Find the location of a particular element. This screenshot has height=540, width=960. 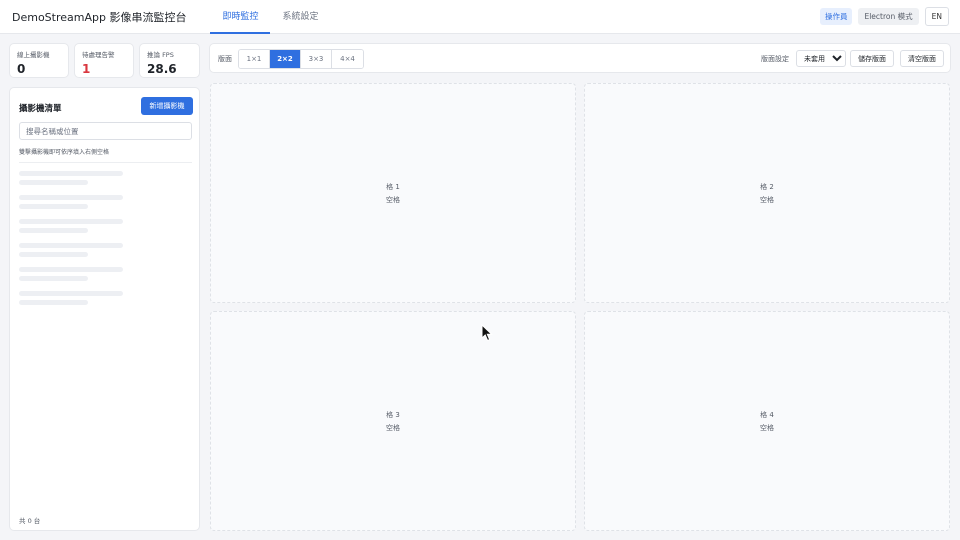

layout-1x1-button: 1×1 is located at coordinates (254, 59).